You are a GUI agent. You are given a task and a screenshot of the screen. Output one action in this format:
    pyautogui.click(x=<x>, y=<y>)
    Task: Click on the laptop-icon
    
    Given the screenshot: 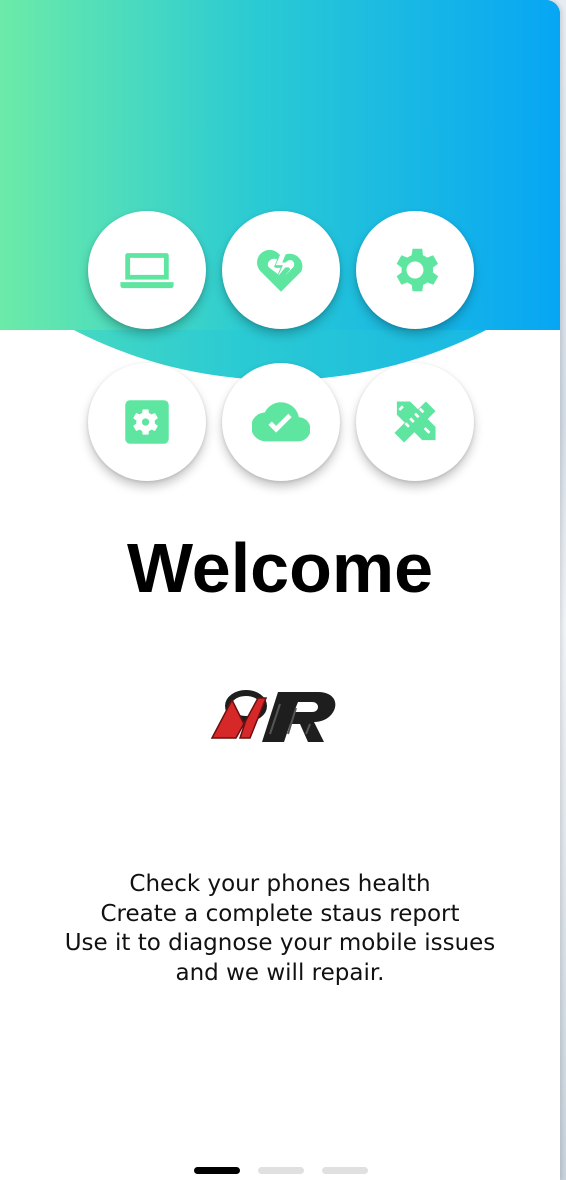 What is the action you would take?
    pyautogui.click(x=147, y=271)
    